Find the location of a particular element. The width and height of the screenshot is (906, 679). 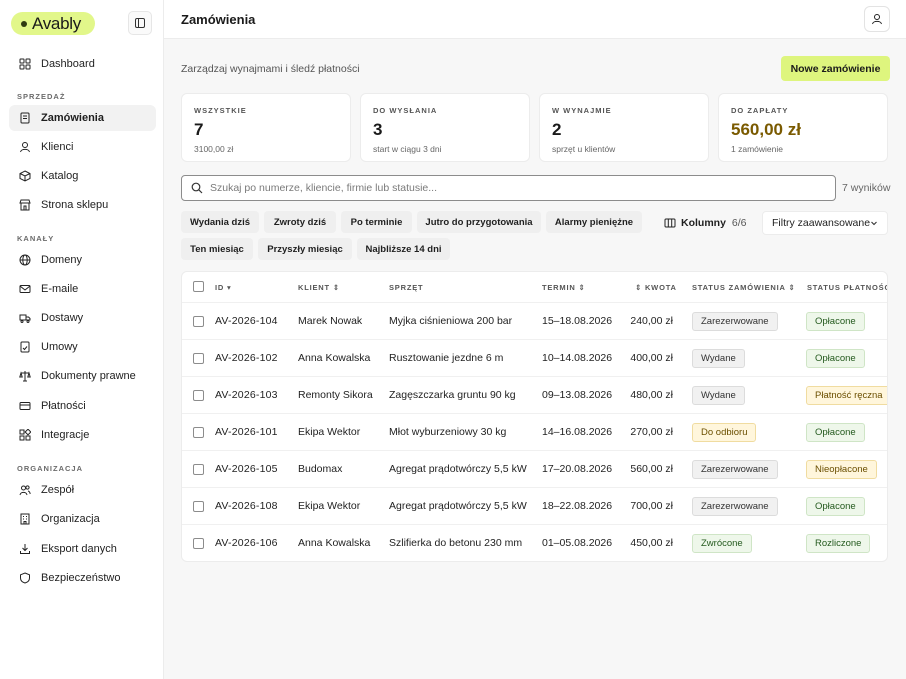

sidebar-item-orders: Zamówienia is located at coordinates (82, 118).